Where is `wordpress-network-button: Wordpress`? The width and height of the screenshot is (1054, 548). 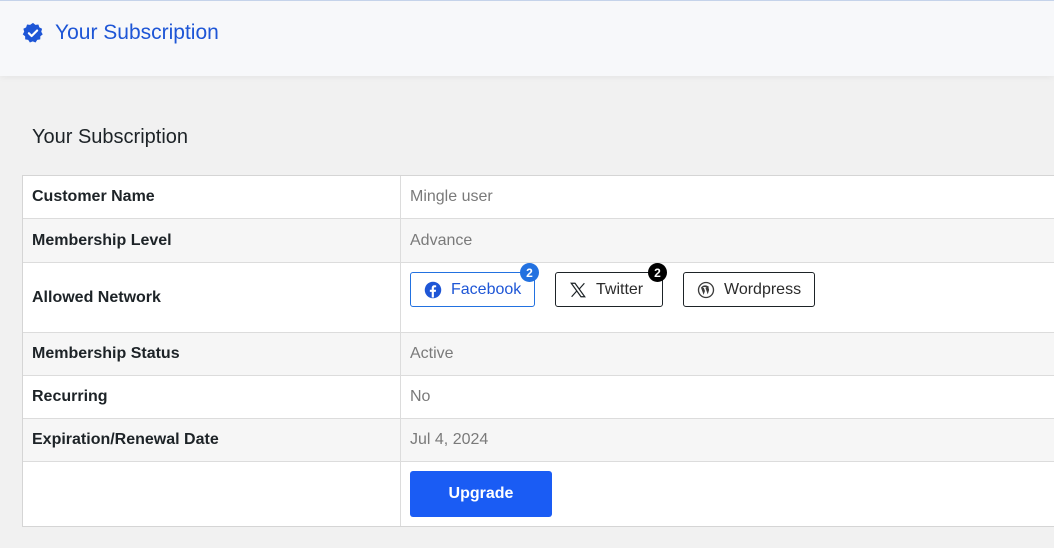 wordpress-network-button: Wordpress is located at coordinates (749, 289).